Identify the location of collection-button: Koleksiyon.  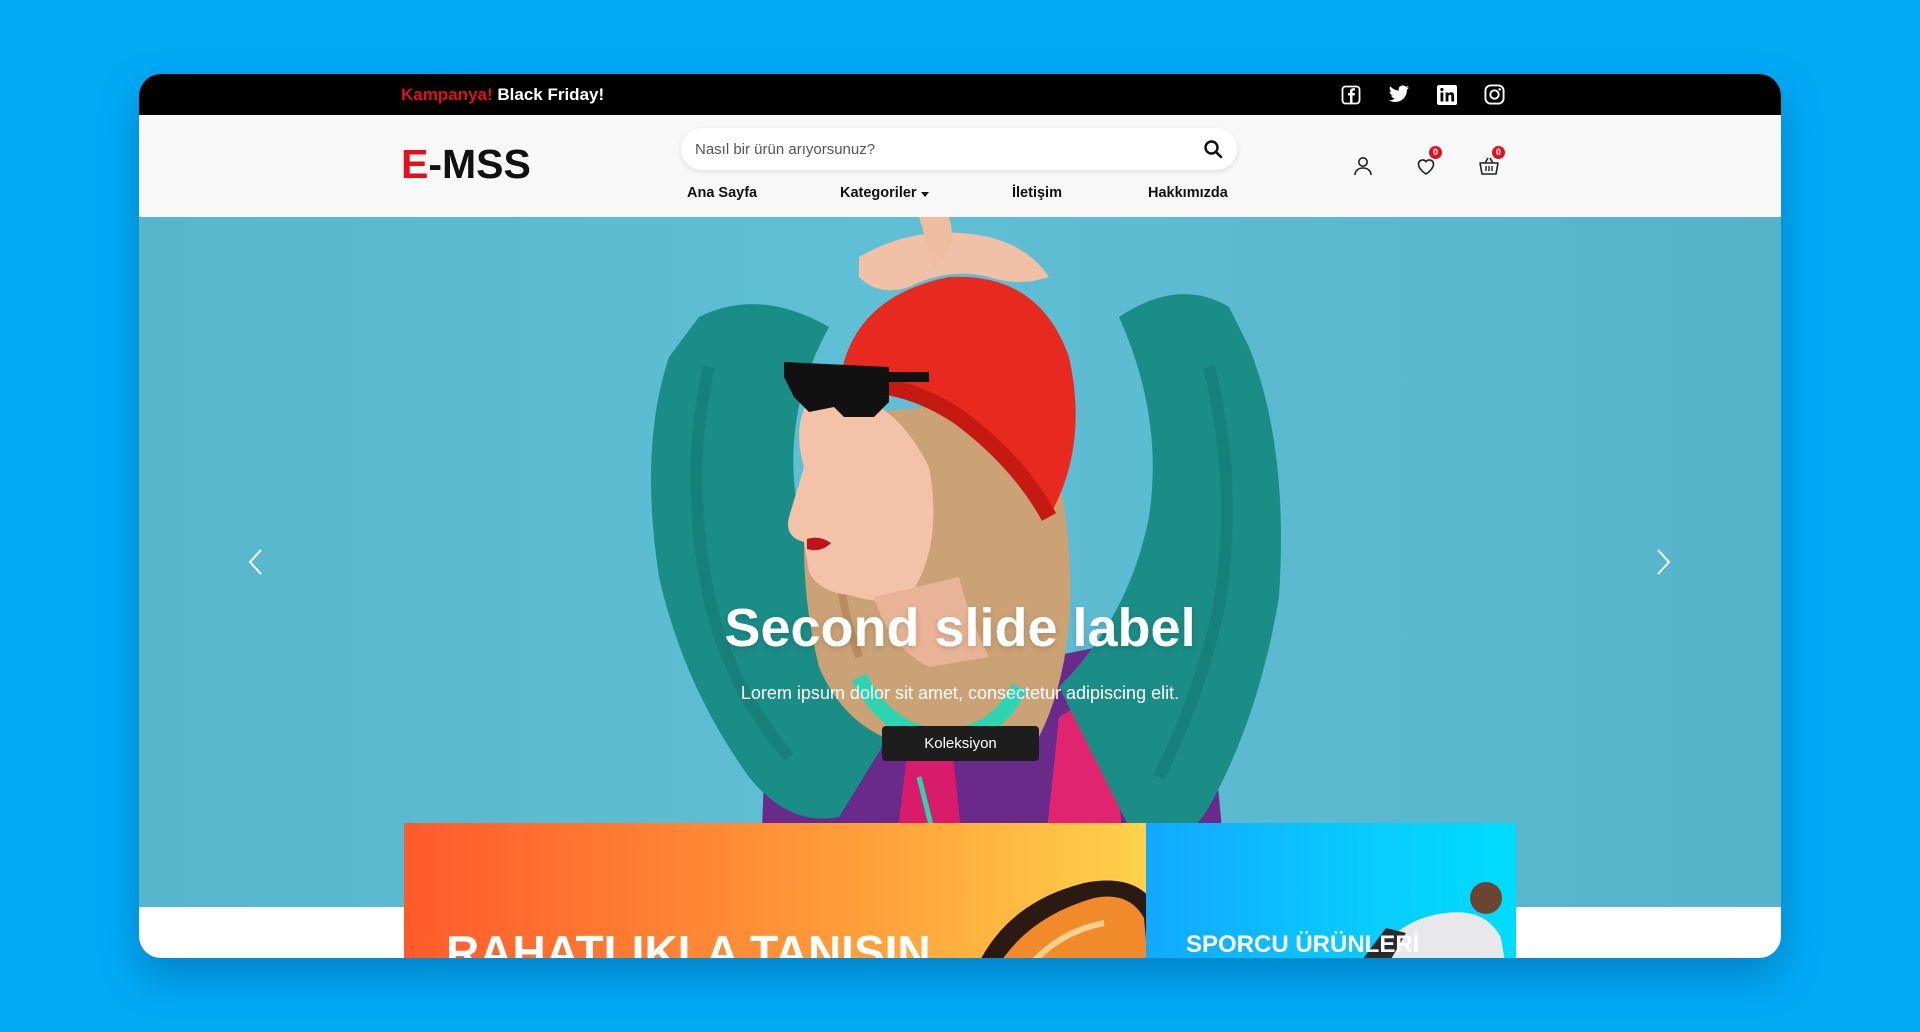
(960, 743).